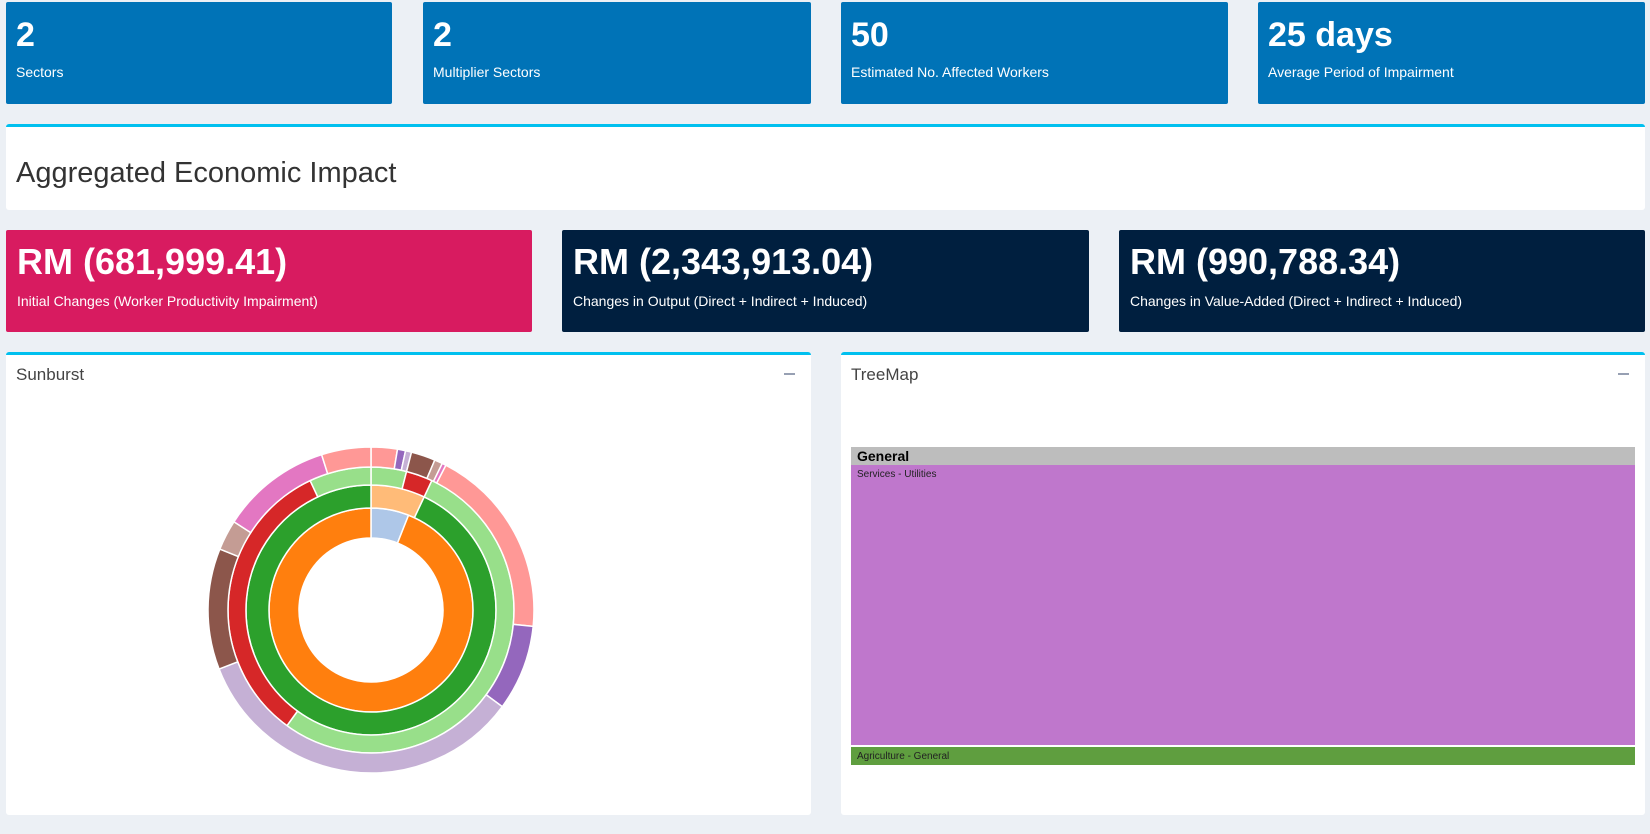 This screenshot has height=834, width=1650. I want to click on value-box-label: Multiplier Sectors, so click(487, 72).